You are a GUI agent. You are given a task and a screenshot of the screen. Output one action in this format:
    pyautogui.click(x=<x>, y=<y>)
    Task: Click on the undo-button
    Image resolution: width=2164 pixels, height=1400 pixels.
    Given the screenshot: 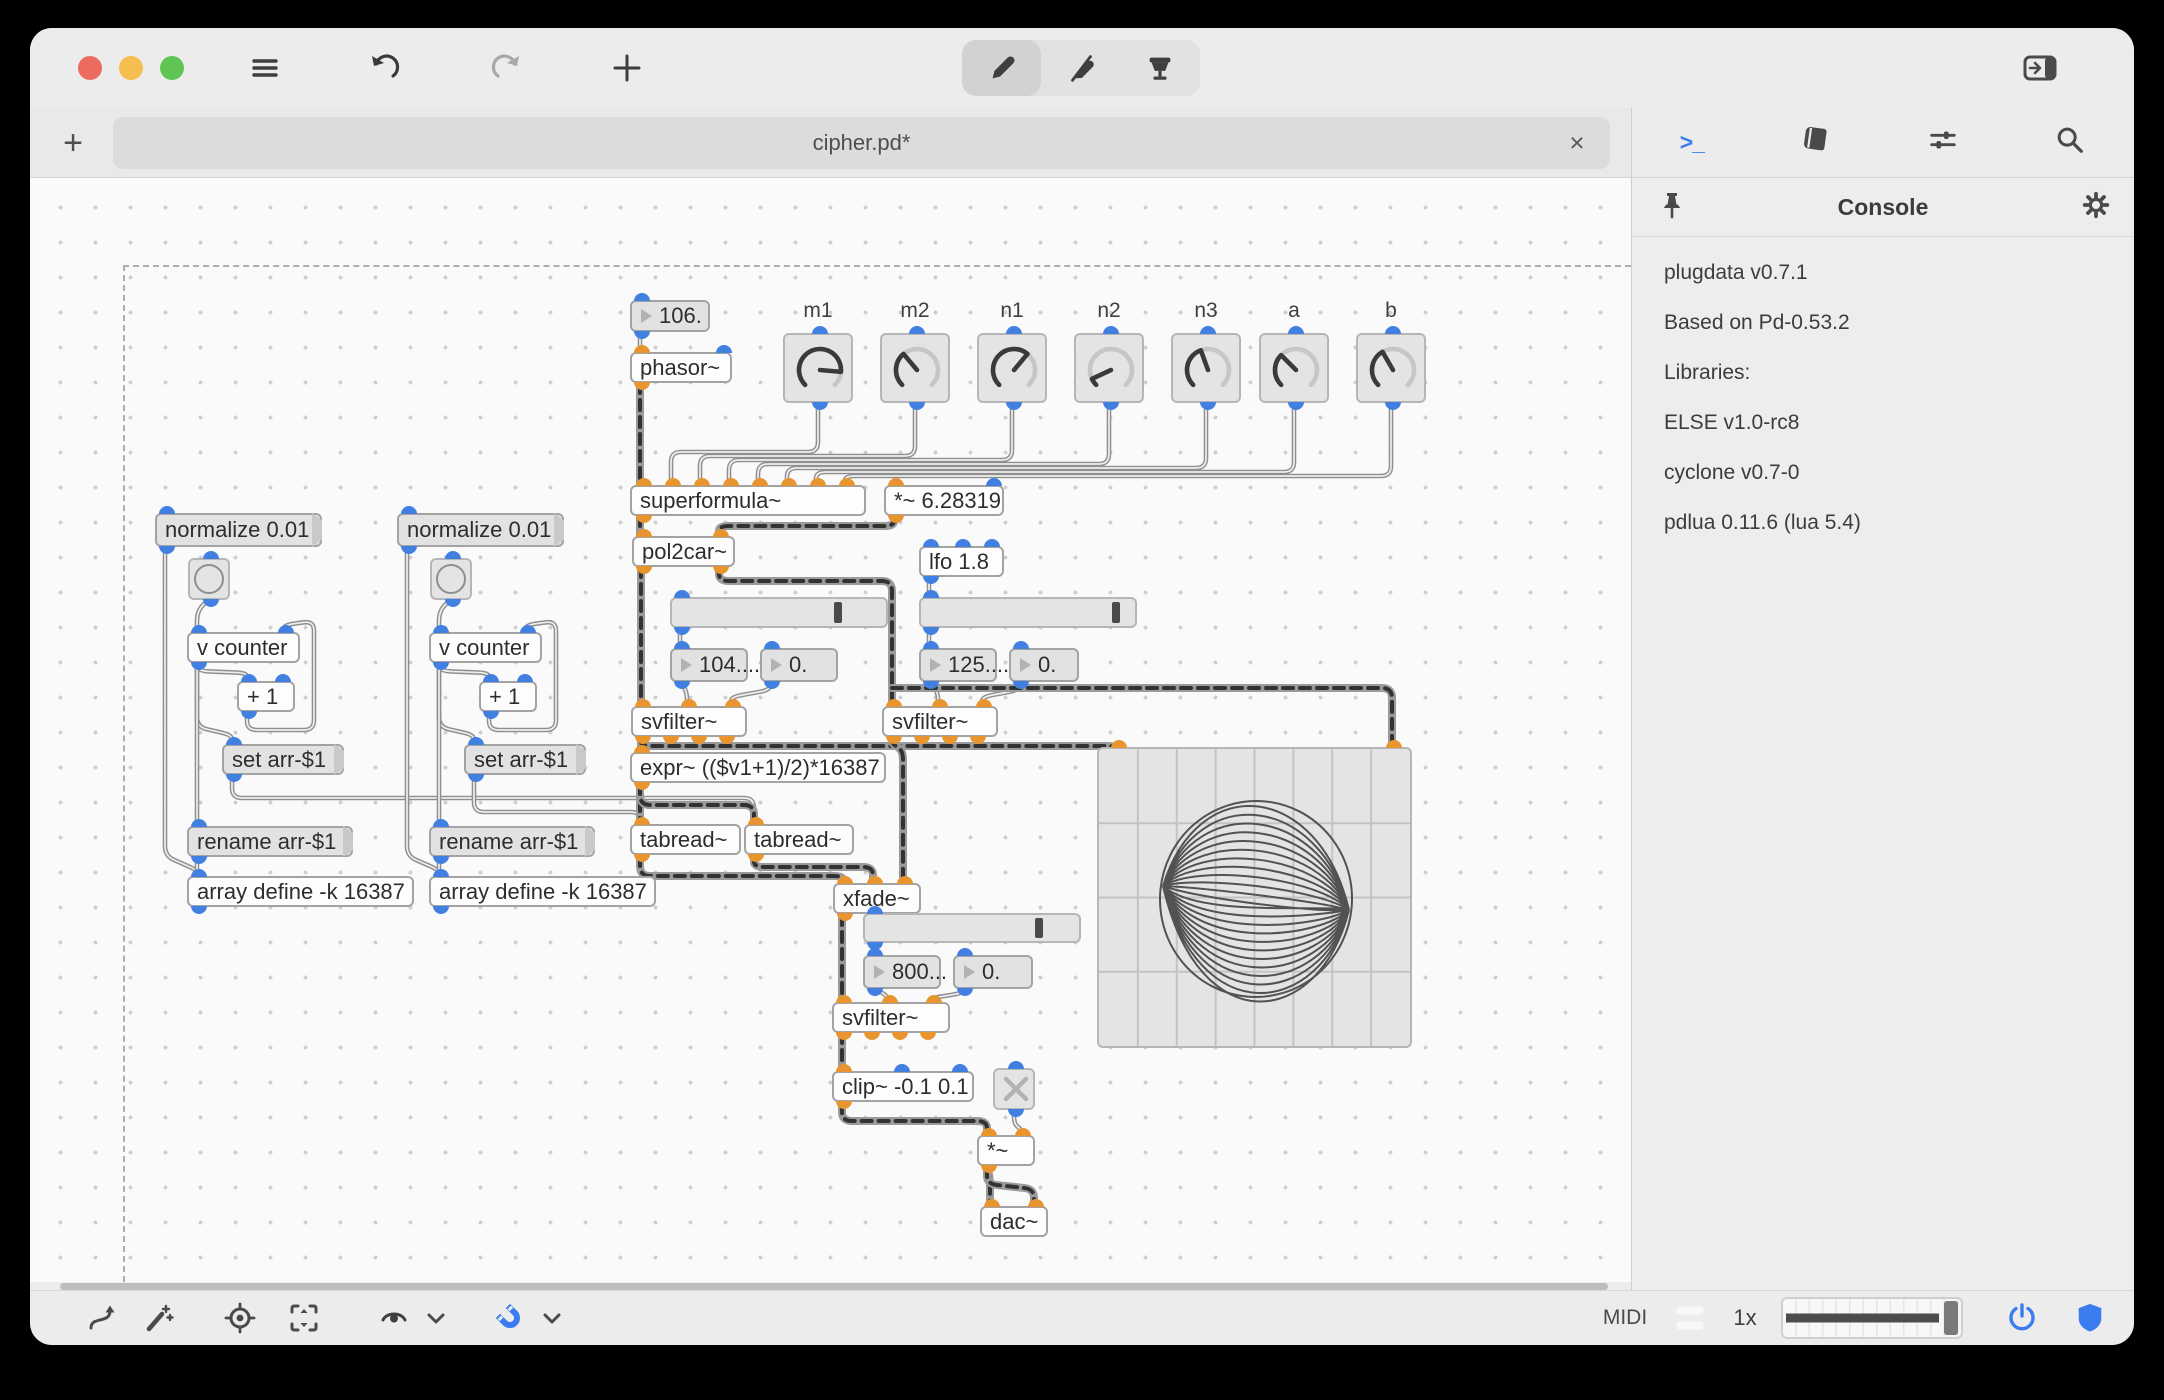 What is the action you would take?
    pyautogui.click(x=385, y=68)
    